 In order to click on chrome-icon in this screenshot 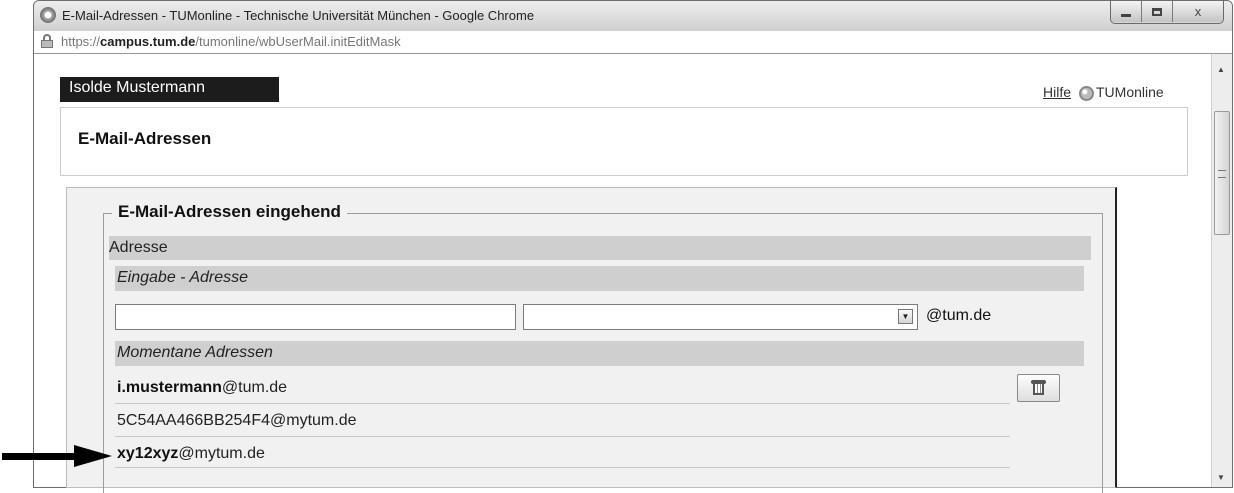, I will do `click(48, 15)`.